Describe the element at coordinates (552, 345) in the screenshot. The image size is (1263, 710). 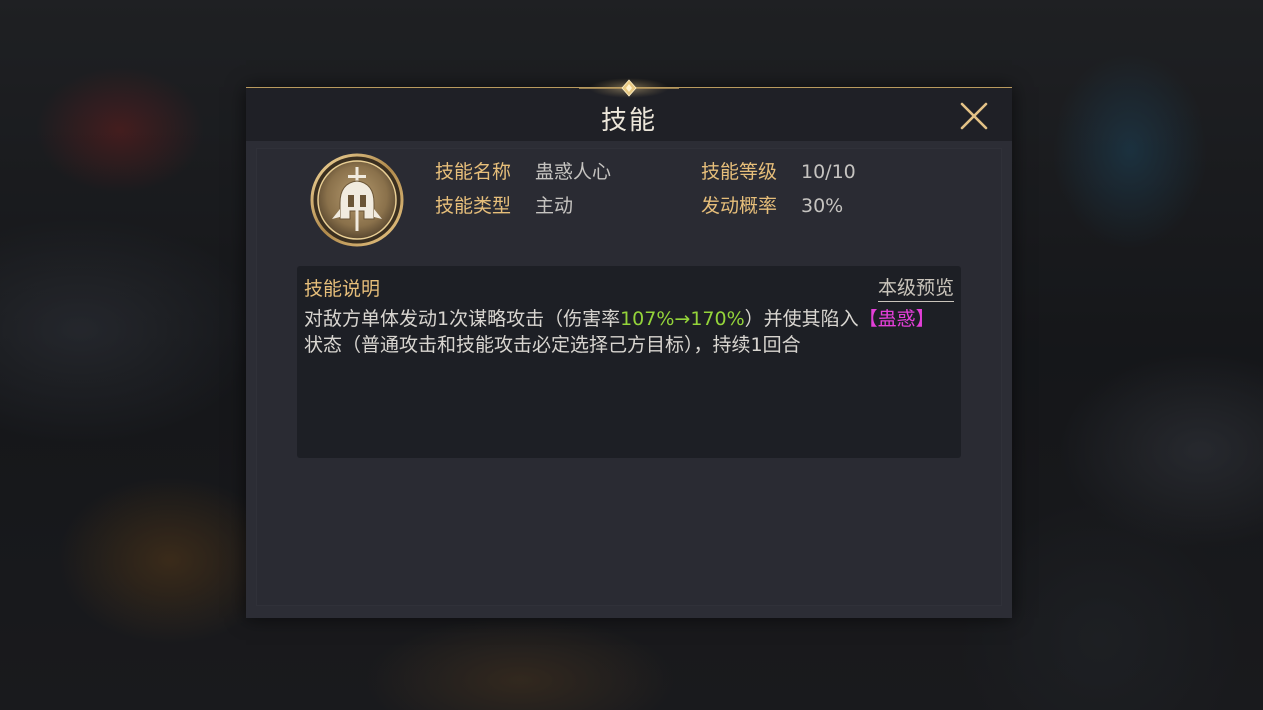
I see `description-text-part3: 状态（普通攻击和技能攻击必定选择己方目标），持续1回合` at that location.